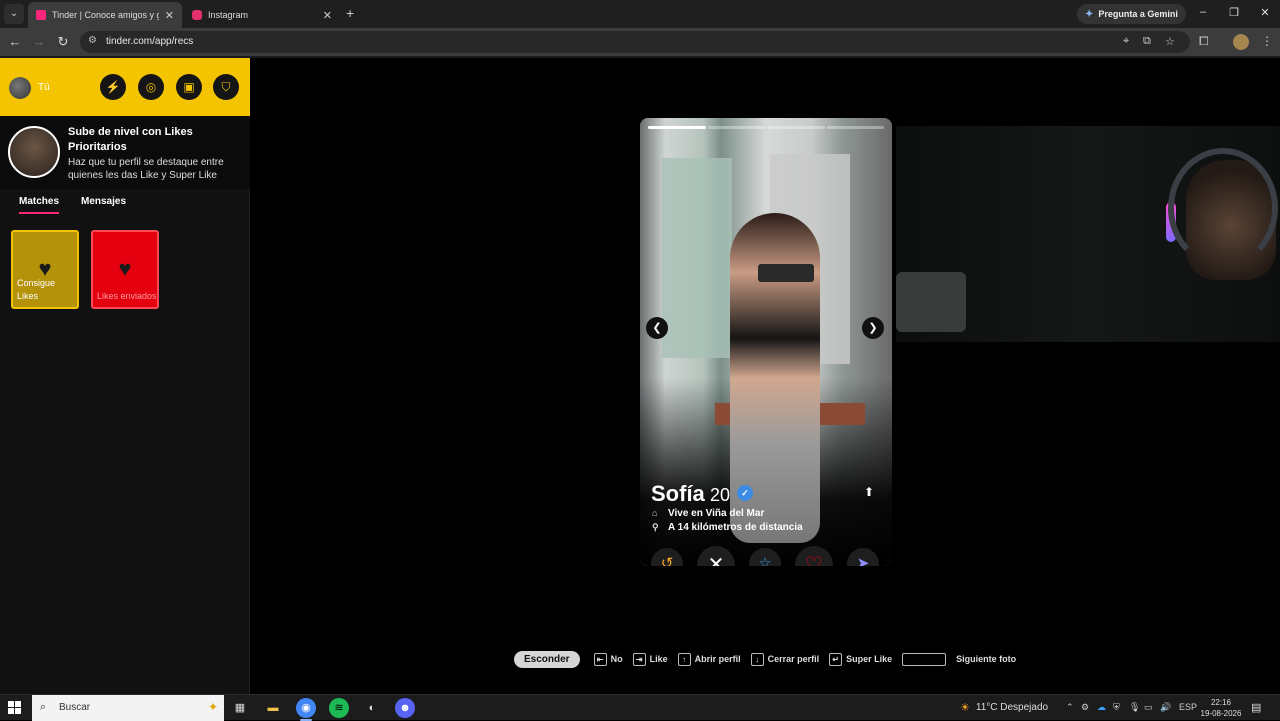  Describe the element at coordinates (262, 15) in the screenshot. I see `tab-instagram: Instagram ✕` at that location.